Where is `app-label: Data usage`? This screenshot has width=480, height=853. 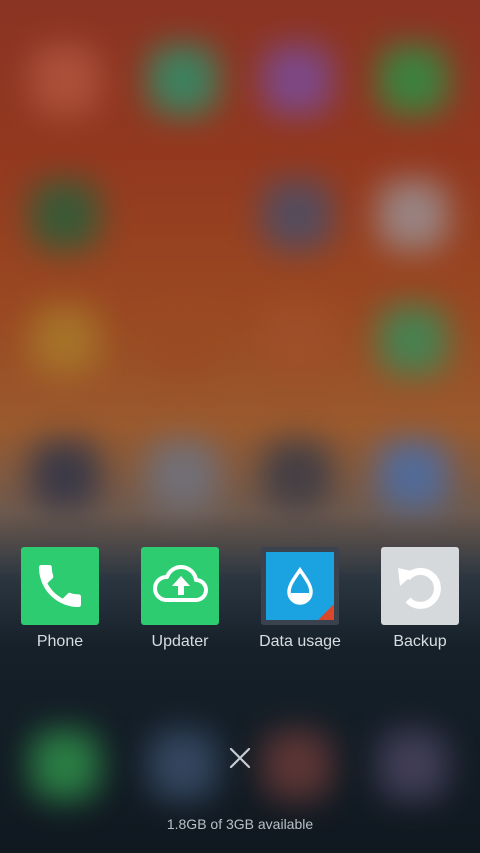
app-label: Data usage is located at coordinates (300, 641).